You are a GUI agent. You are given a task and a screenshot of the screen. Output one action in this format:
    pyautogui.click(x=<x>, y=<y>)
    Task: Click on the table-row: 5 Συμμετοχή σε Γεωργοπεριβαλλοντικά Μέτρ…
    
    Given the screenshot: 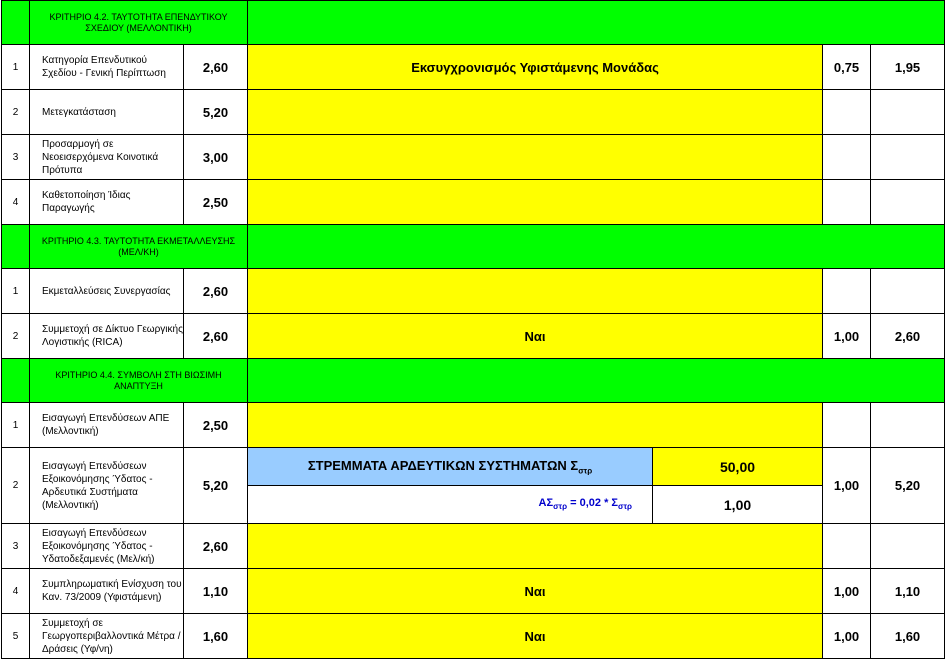 What is the action you would take?
    pyautogui.click(x=473, y=636)
    